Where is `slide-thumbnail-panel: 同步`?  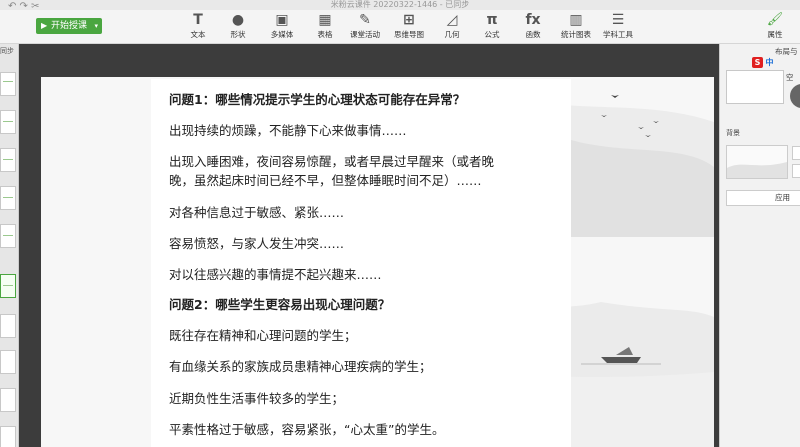
slide-thumbnail-panel: 同步 is located at coordinates (9, 245).